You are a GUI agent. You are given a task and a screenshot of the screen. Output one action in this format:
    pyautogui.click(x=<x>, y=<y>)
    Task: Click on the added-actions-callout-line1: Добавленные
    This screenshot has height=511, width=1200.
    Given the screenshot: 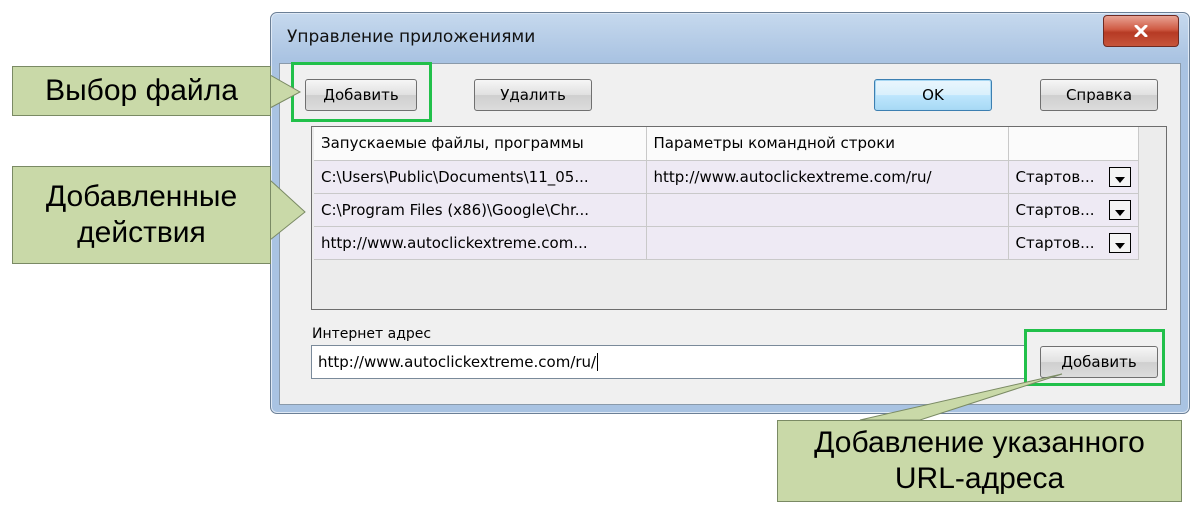 What is the action you would take?
    pyautogui.click(x=141, y=196)
    